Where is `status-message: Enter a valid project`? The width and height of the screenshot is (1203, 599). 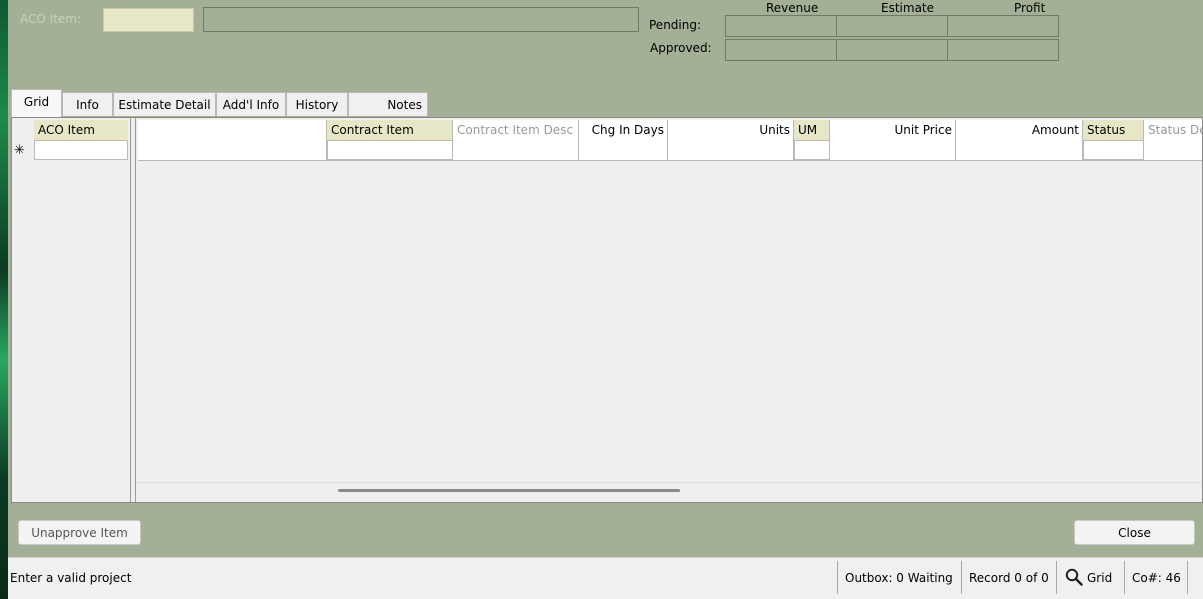
status-message: Enter a valid project is located at coordinates (71, 578).